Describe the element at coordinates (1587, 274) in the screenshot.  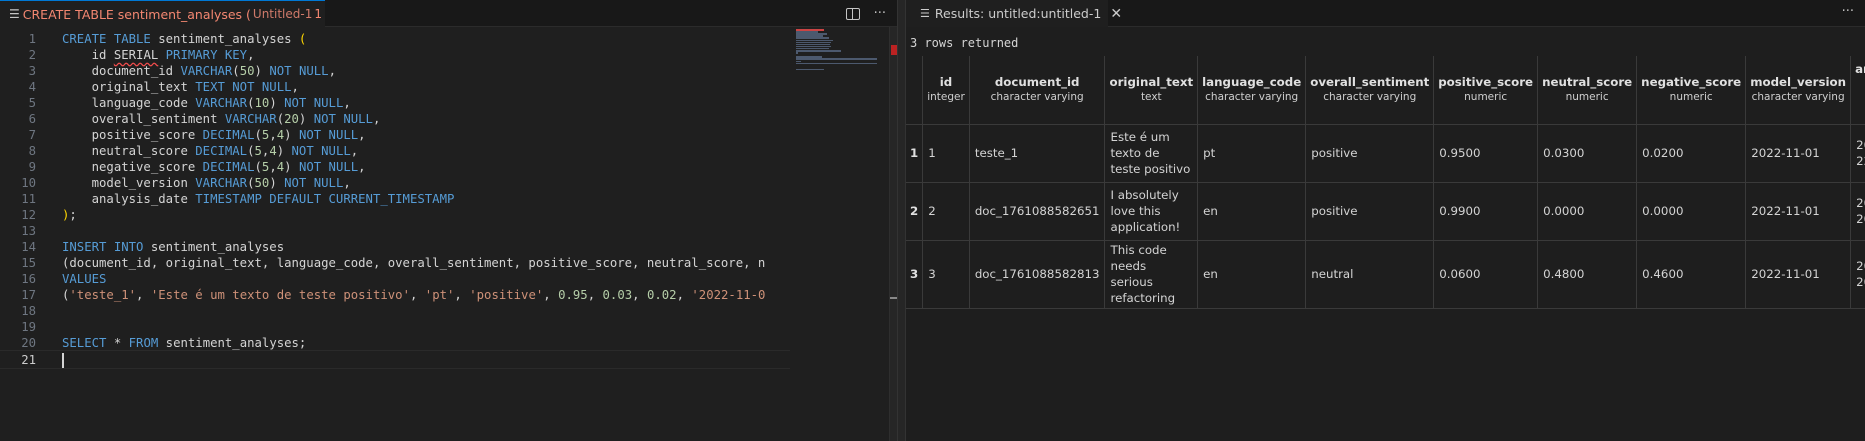
I see `table-cell: 0.4800` at that location.